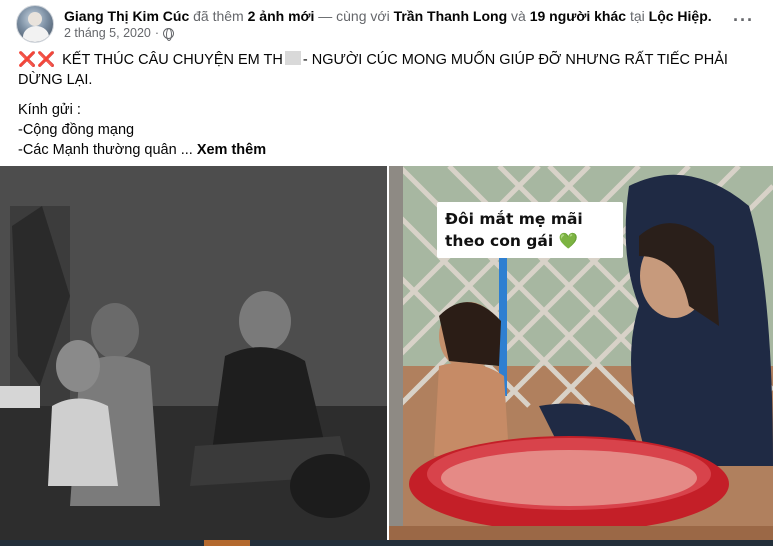 This screenshot has width=773, height=546. Describe the element at coordinates (231, 150) in the screenshot. I see `see-more-link: Xem thêm` at that location.